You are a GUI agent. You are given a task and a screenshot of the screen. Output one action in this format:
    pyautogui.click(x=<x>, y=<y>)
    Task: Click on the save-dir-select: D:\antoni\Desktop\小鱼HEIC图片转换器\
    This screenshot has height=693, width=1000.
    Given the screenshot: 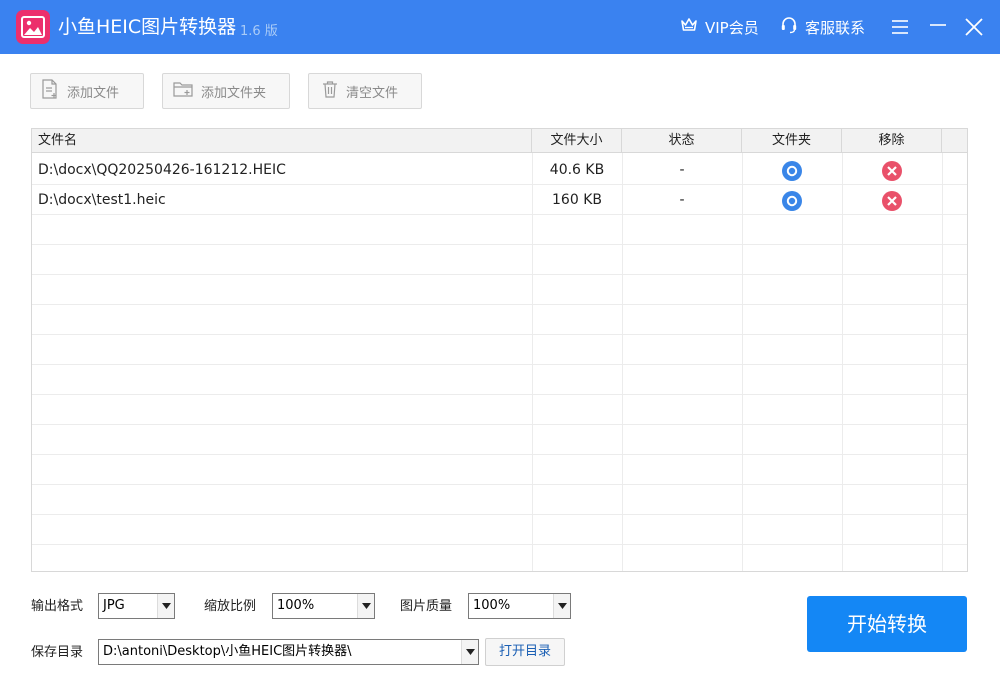 What is the action you would take?
    pyautogui.click(x=288, y=652)
    